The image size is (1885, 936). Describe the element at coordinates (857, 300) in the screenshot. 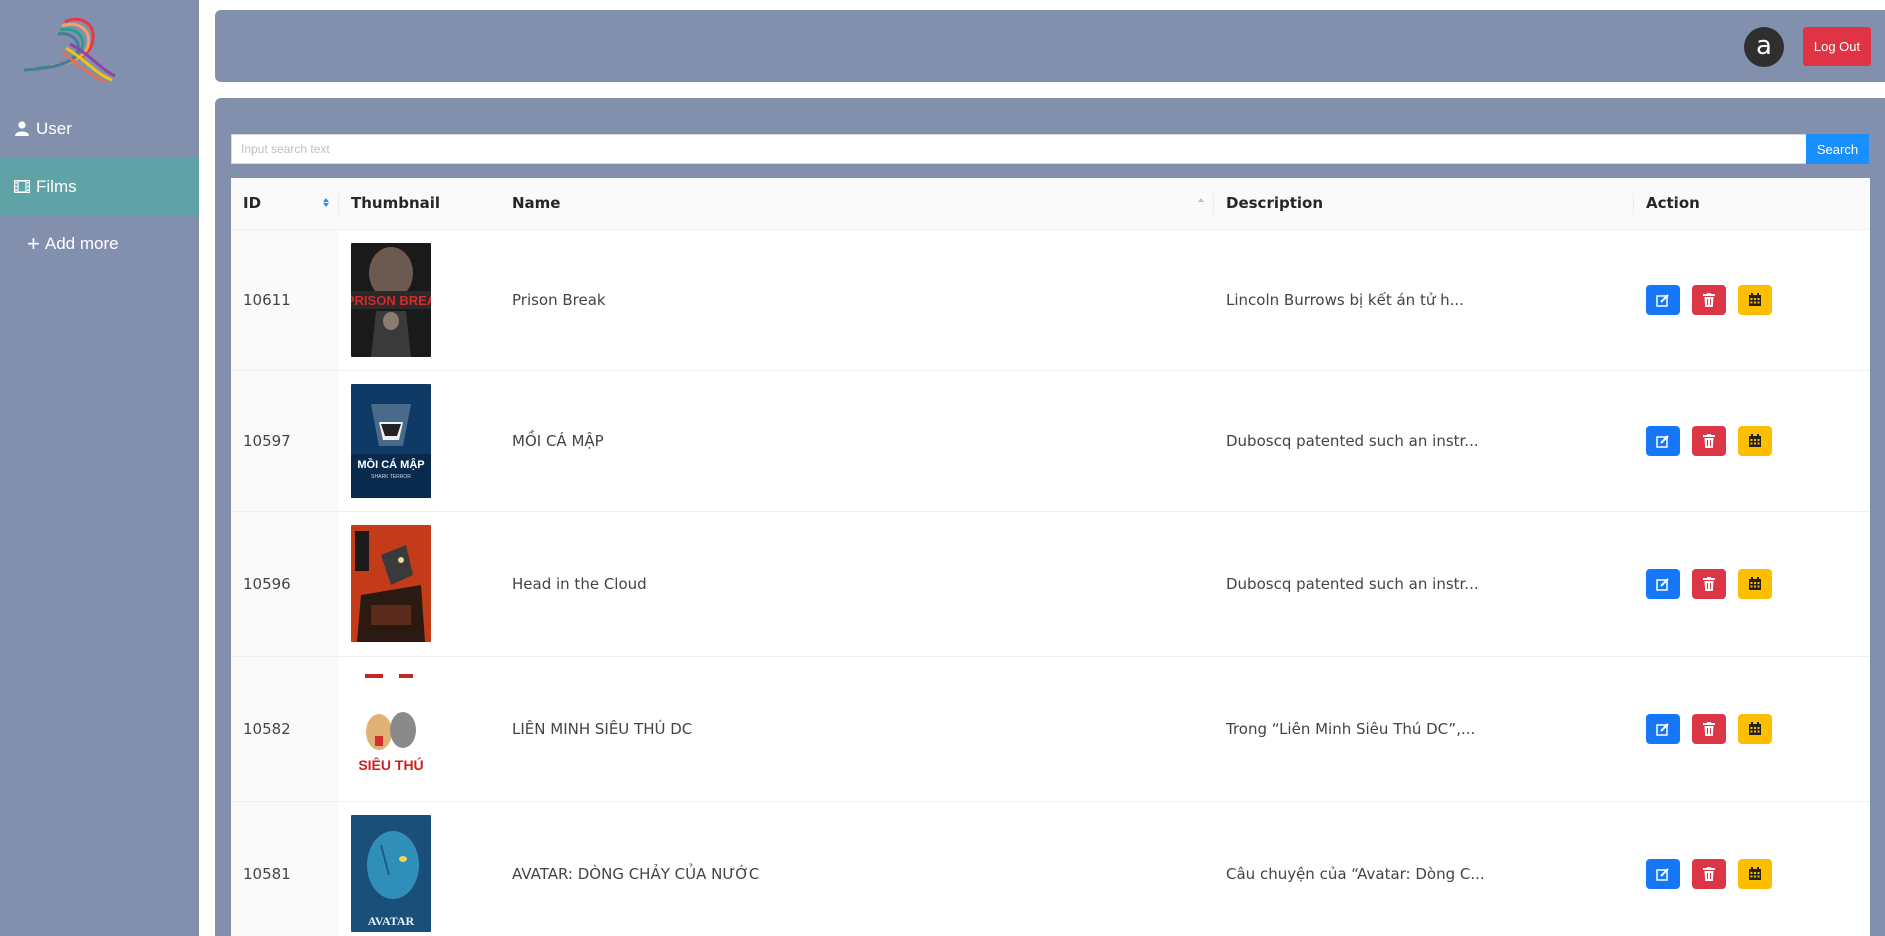

I see `film-name: Prison Break` at that location.